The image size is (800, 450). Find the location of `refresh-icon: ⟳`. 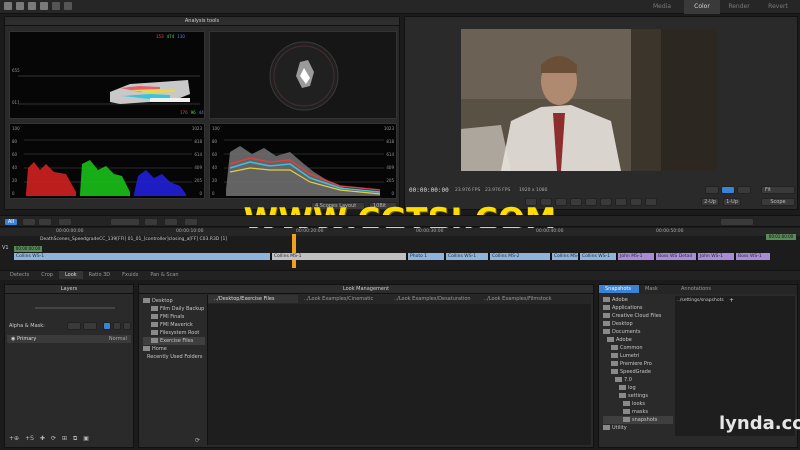

refresh-icon: ⟳ is located at coordinates (197, 440).